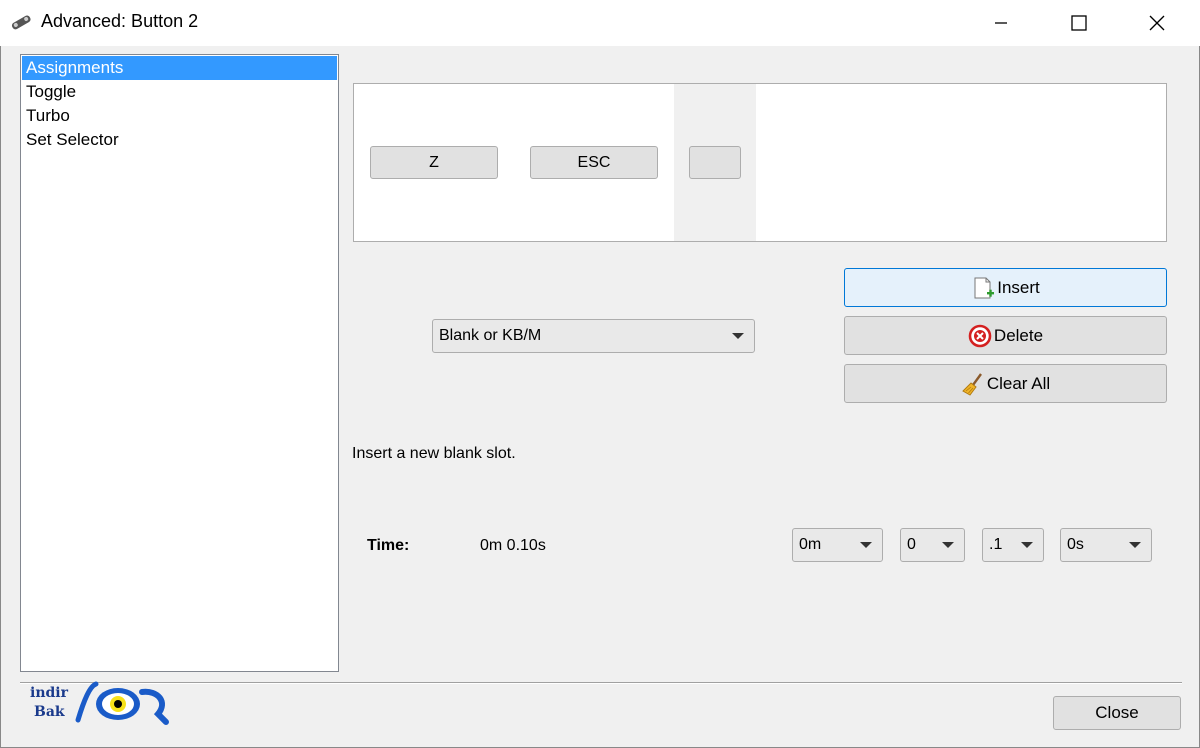 The image size is (1200, 748). Describe the element at coordinates (122, 703) in the screenshot. I see `eye-logo-icon` at that location.